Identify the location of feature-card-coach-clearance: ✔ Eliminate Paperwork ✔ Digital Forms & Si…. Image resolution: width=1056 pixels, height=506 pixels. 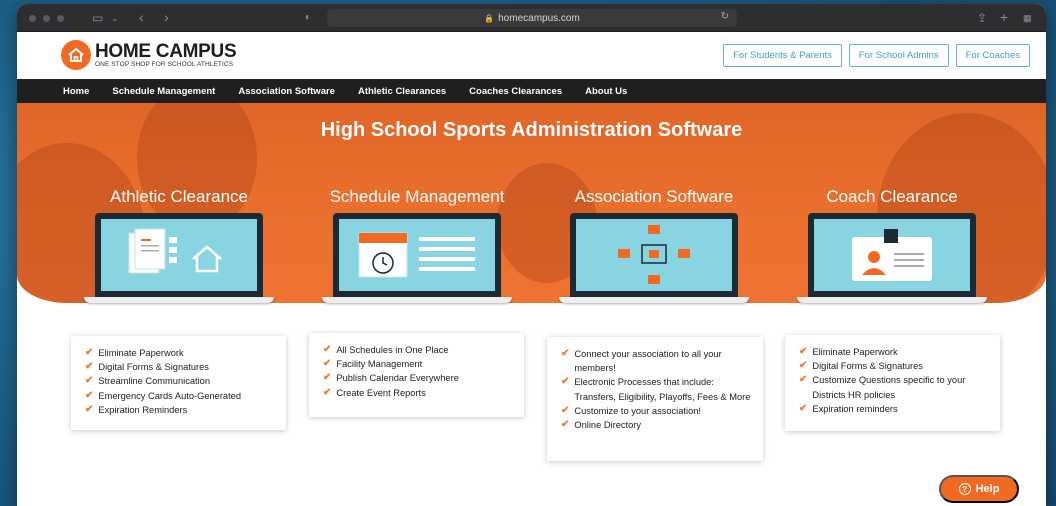
(892, 383).